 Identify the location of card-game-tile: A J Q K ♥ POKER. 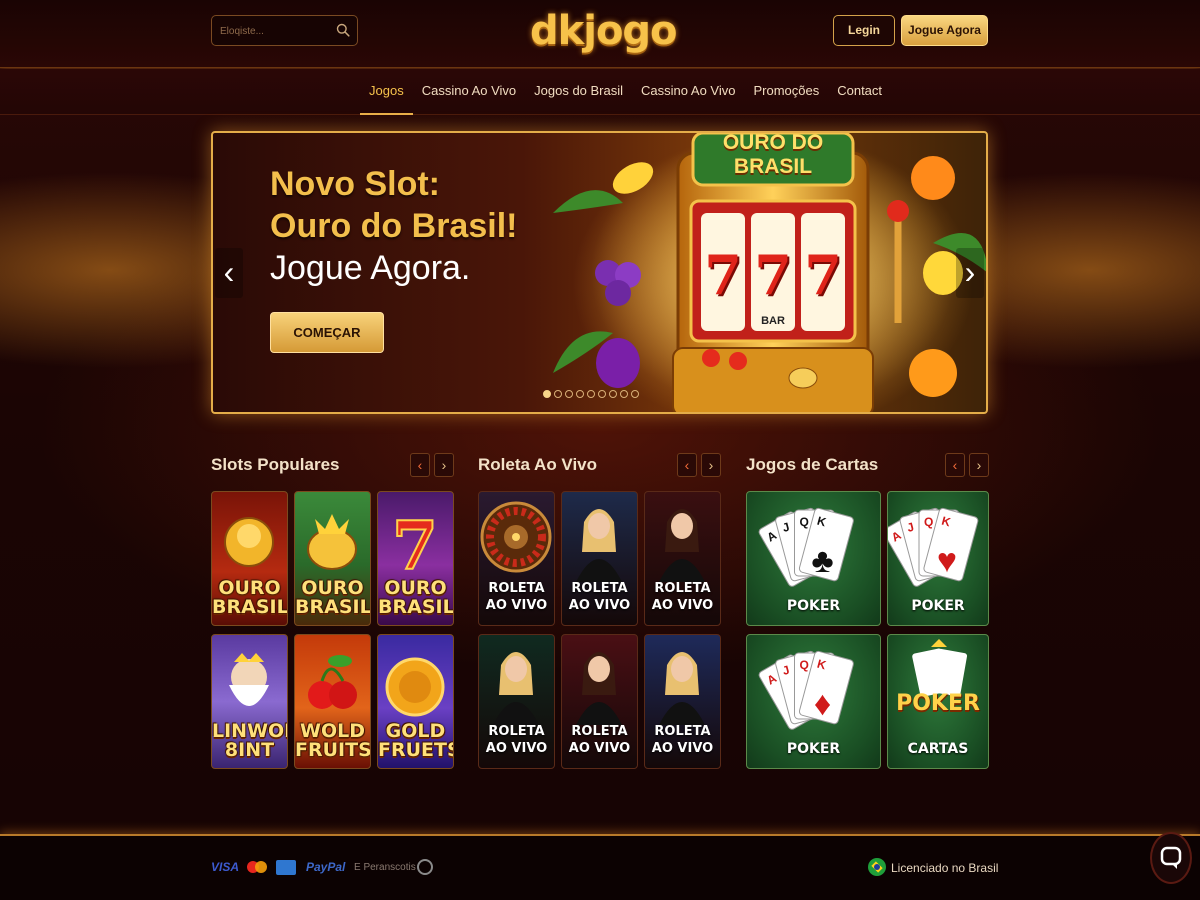
(938, 558).